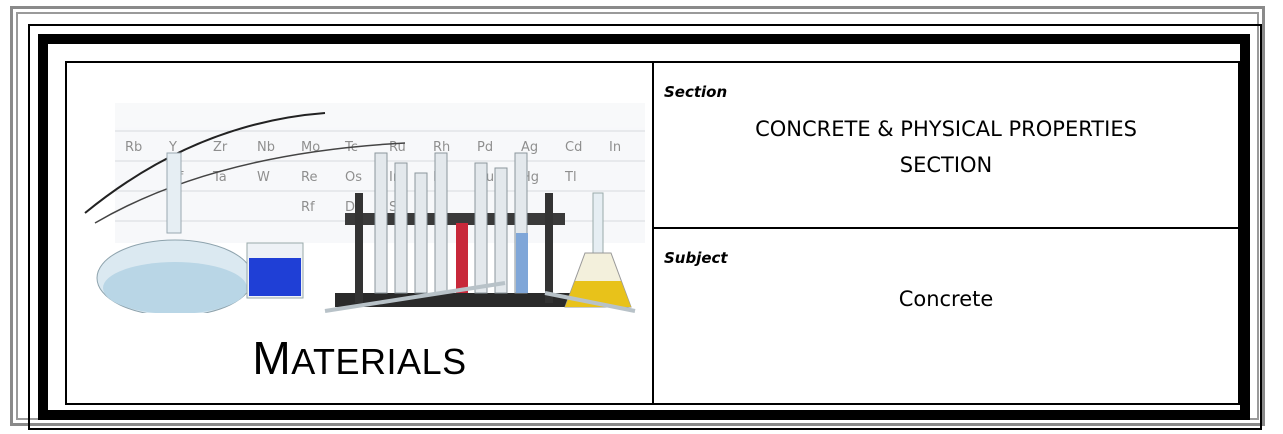 The image size is (1283, 434). I want to click on periodic-symbol: Pd, so click(485, 147).